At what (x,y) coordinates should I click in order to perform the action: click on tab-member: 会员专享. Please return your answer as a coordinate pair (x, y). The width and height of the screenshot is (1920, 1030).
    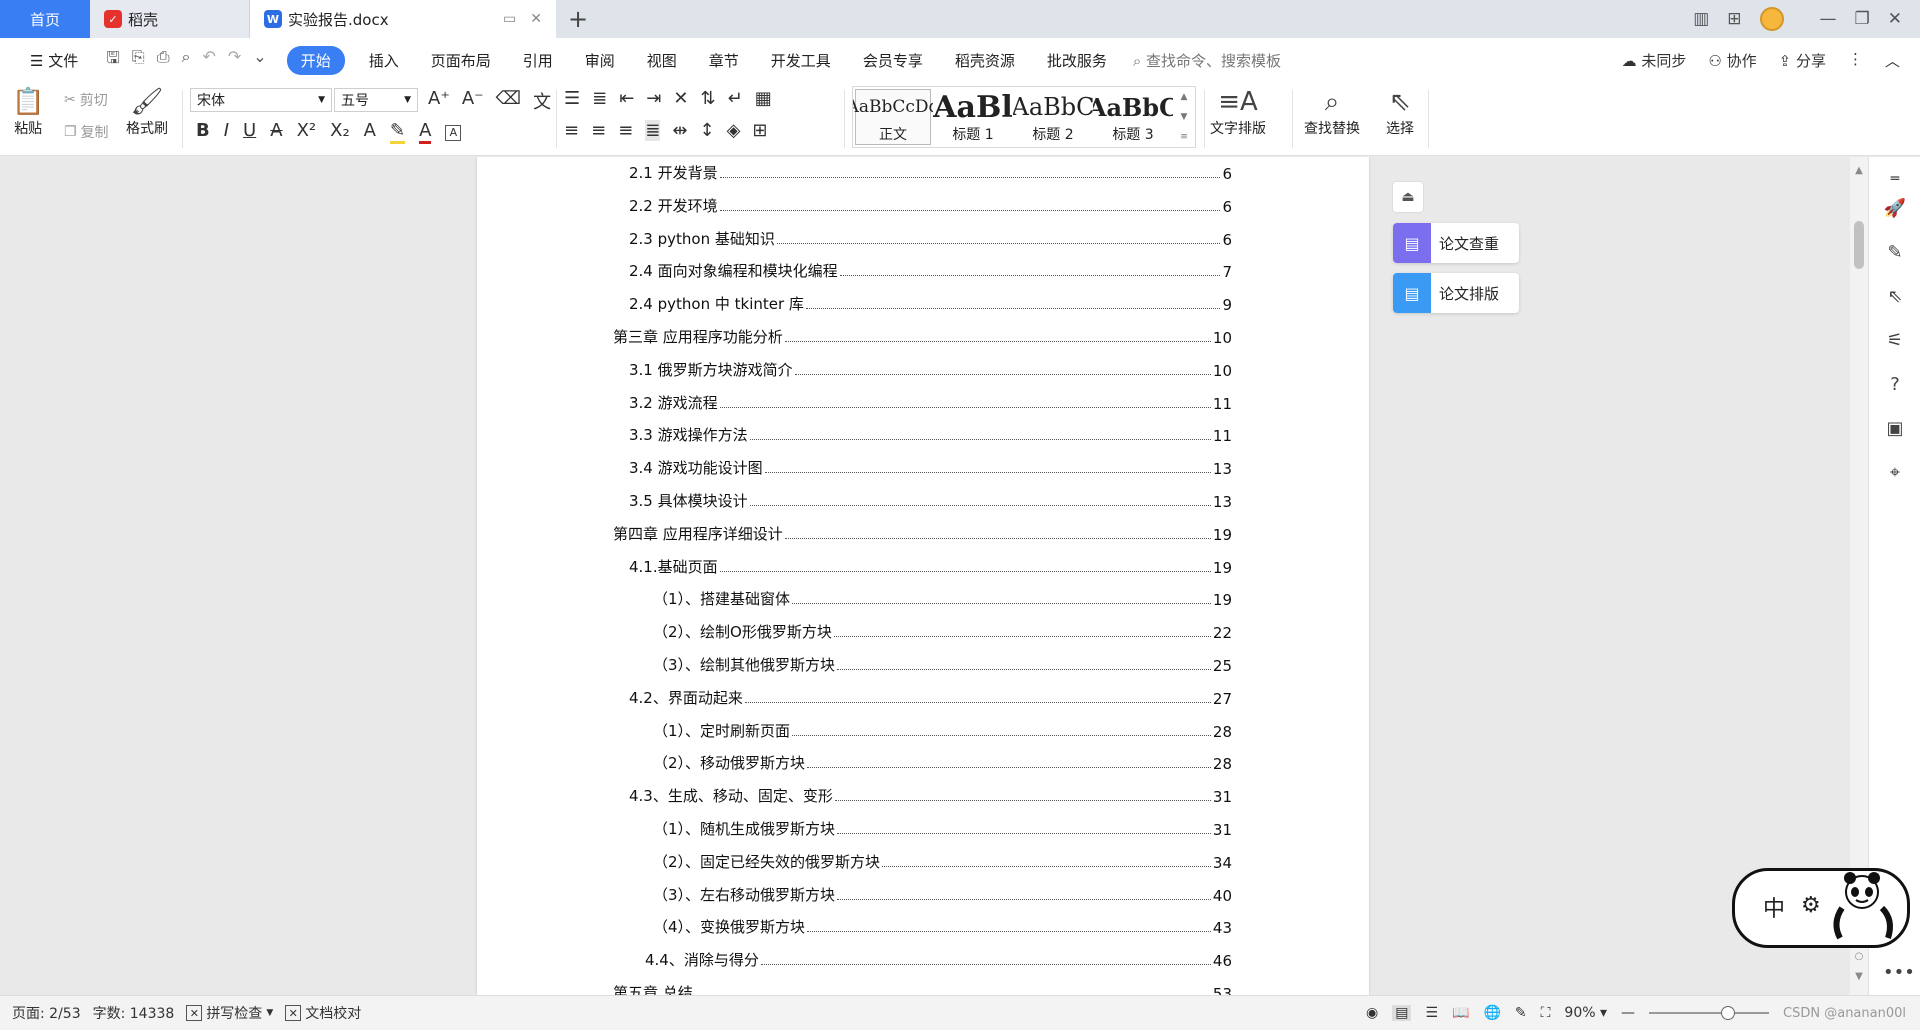
    Looking at the image, I should click on (893, 60).